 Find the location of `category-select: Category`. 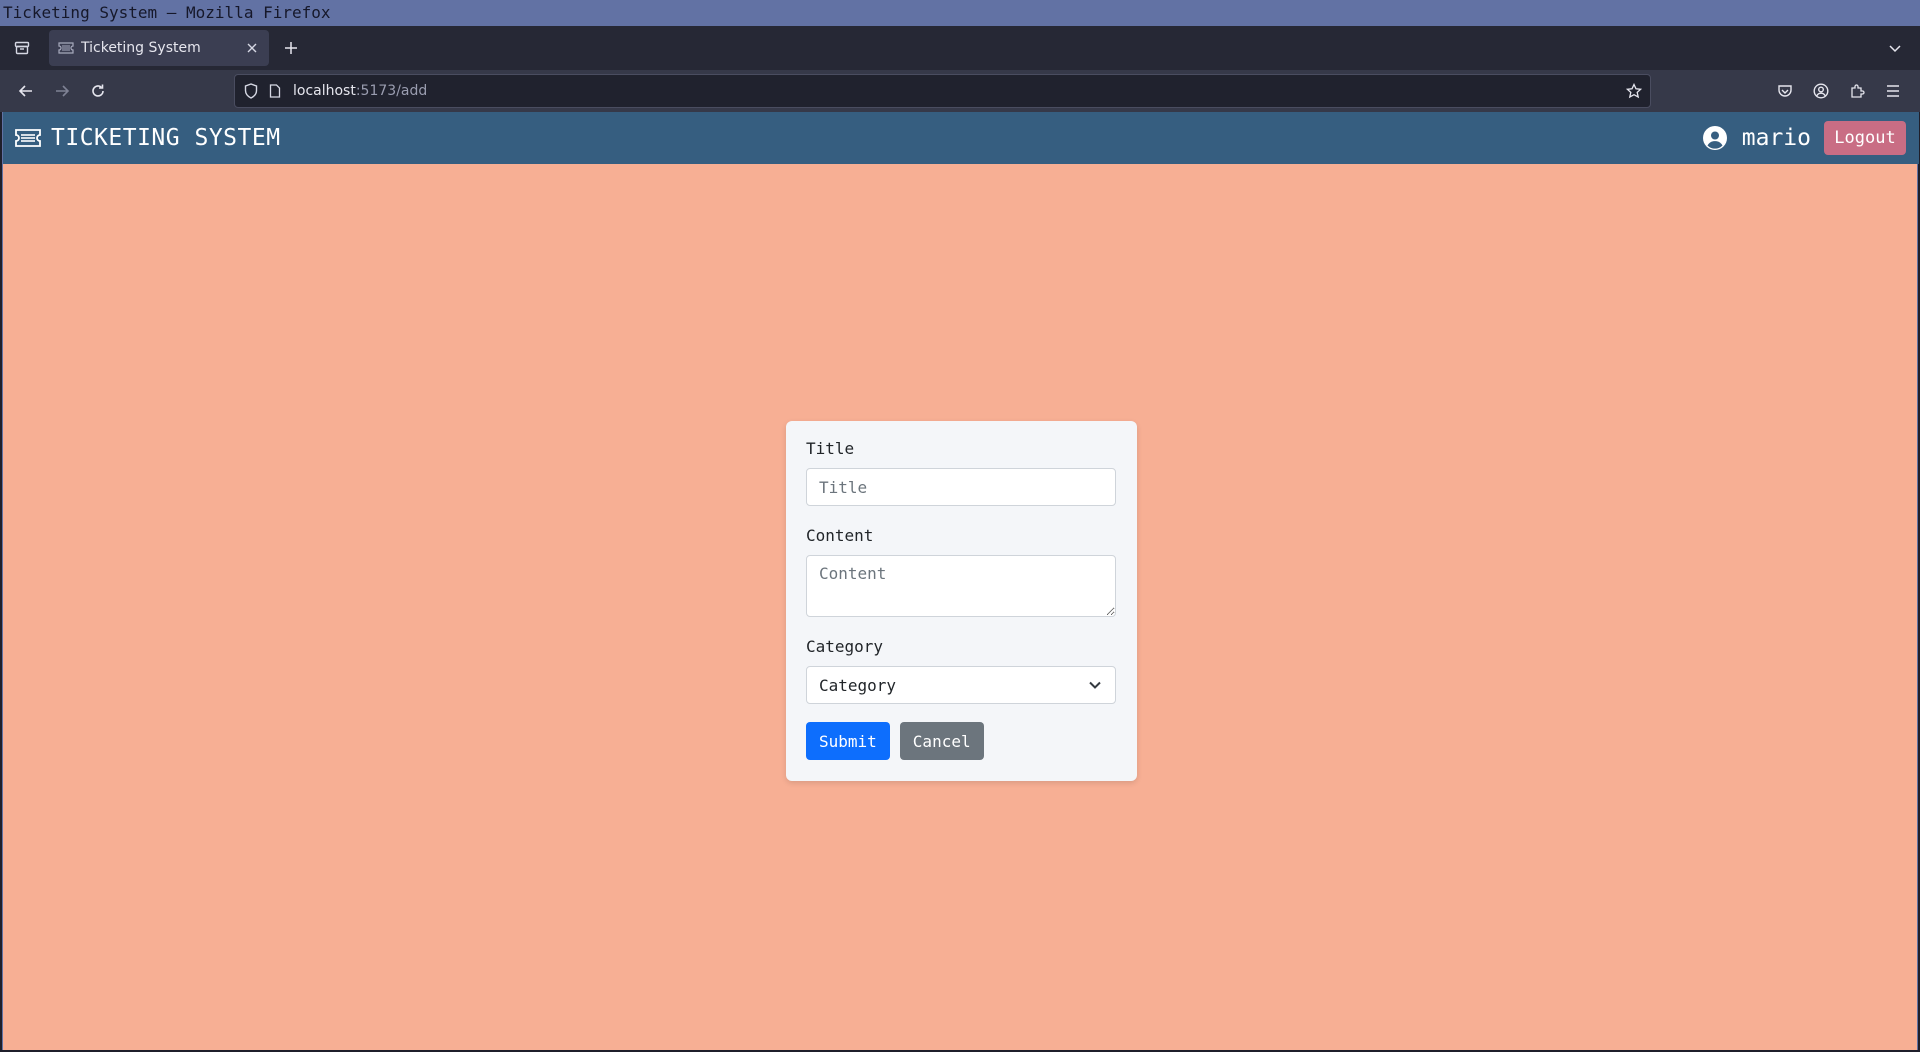

category-select: Category is located at coordinates (961, 685).